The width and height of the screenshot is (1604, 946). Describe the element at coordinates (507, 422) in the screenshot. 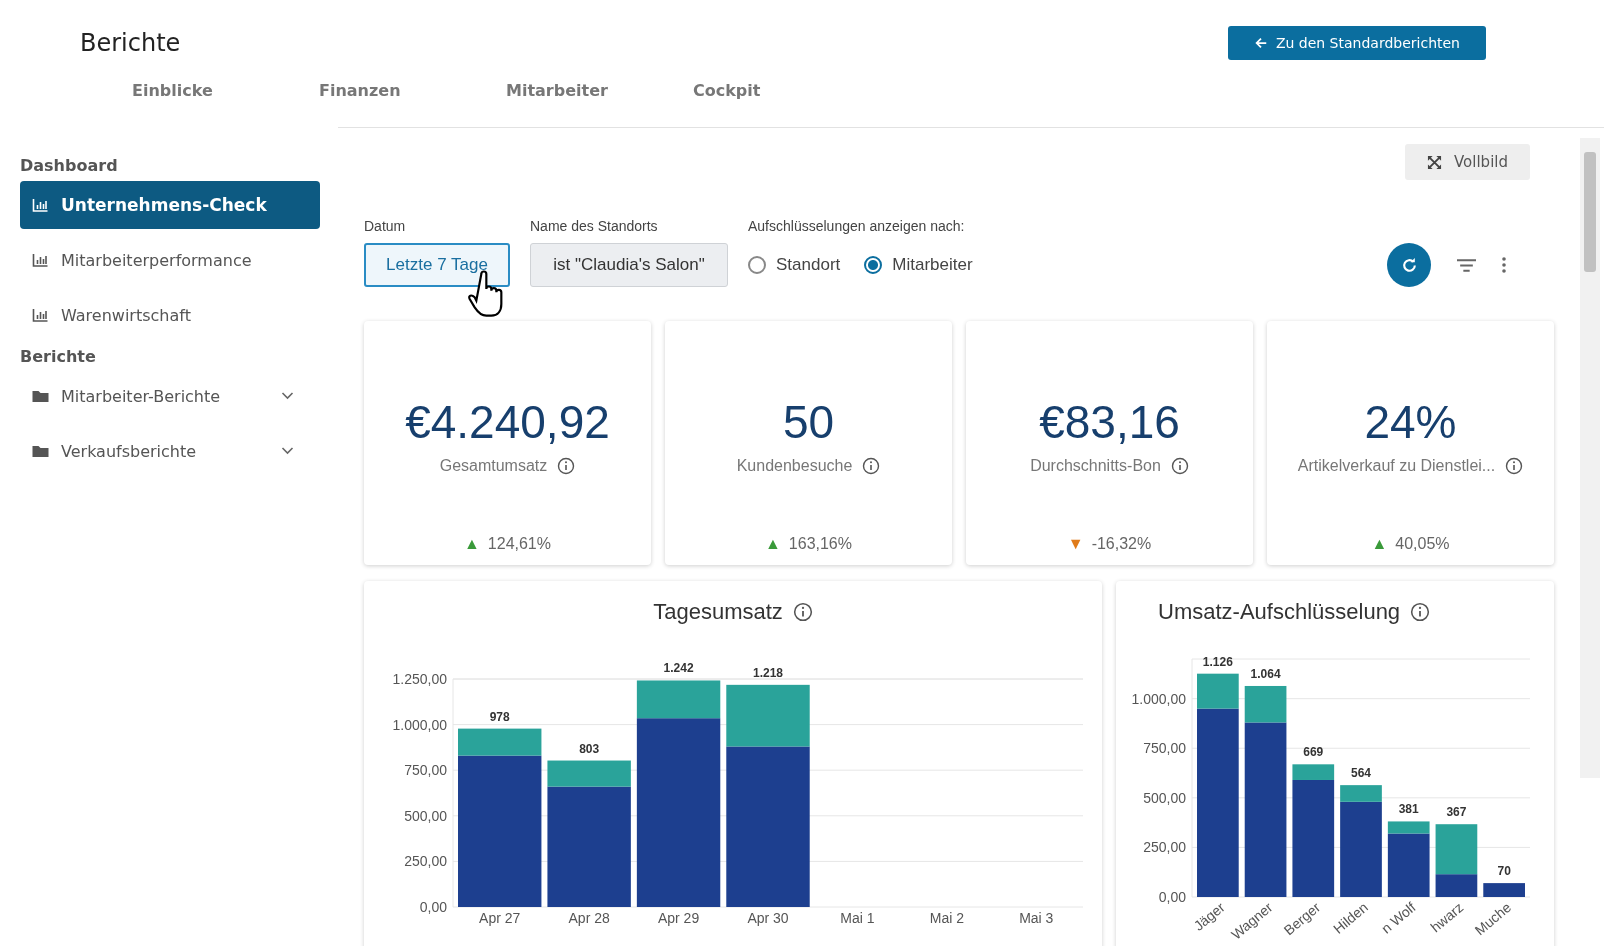

I see `kpi-value: €4.240,92` at that location.